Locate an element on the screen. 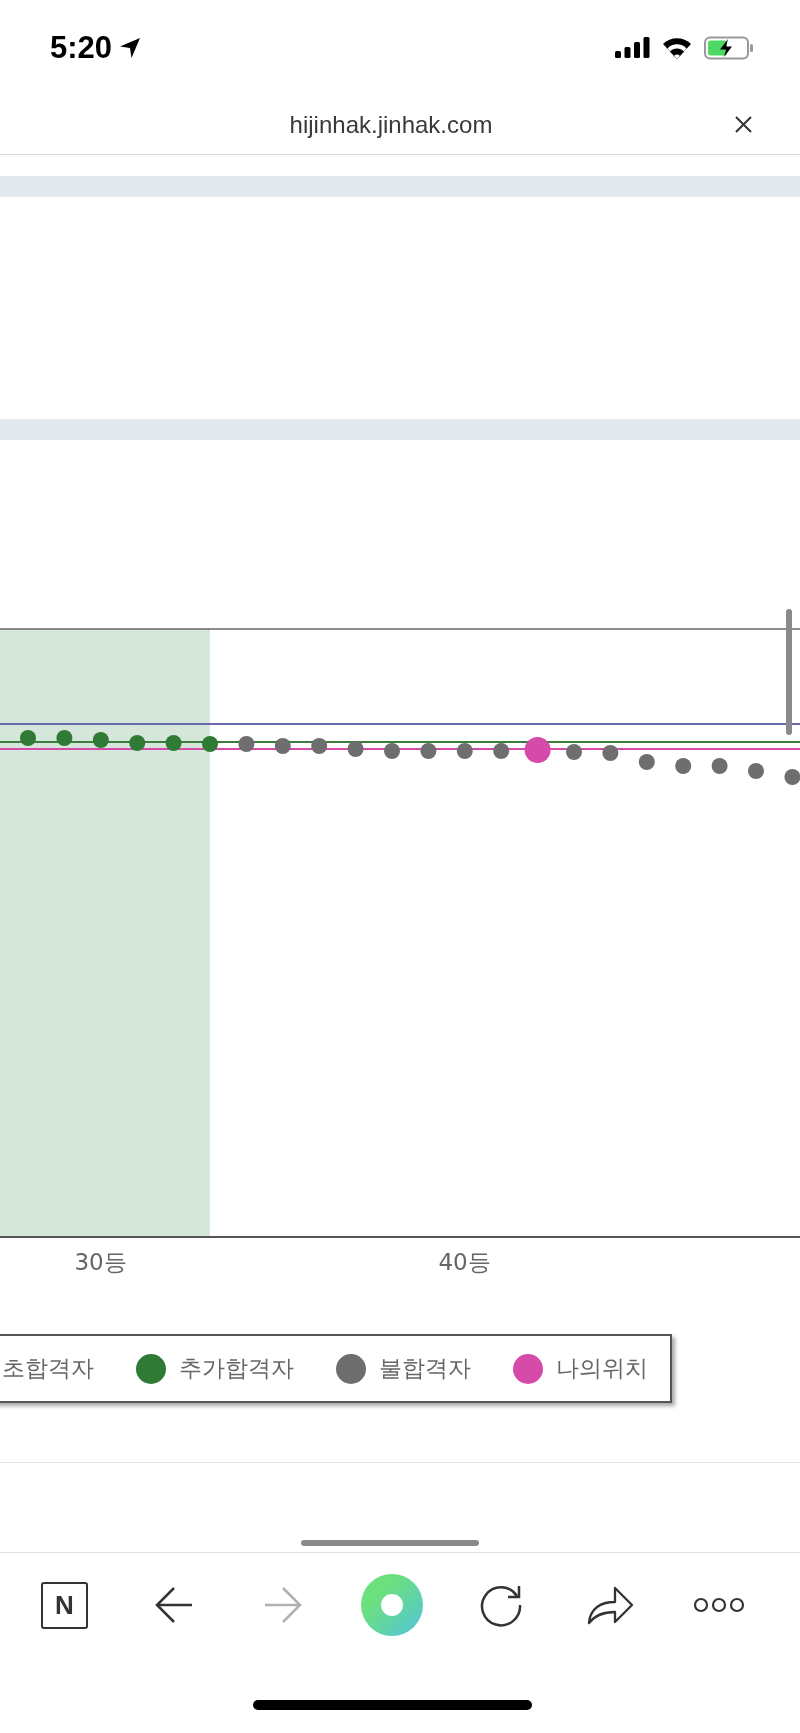 Image resolution: width=800 pixels, height=1733 pixels. legend-label: 추가합격자 is located at coordinates (236, 1368).